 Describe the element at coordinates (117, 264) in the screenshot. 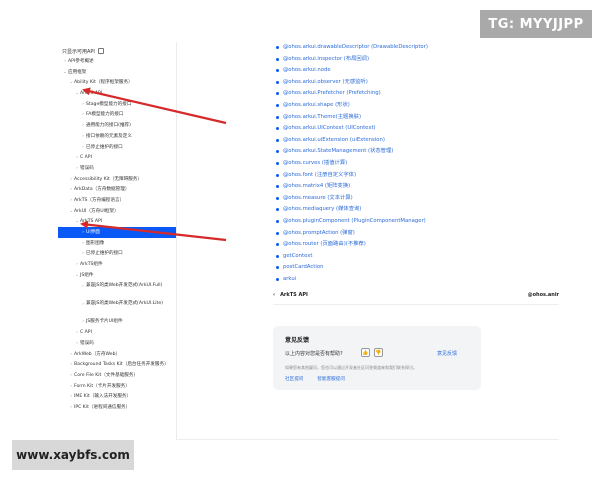

I see `sidebar-item: › ArkTS组件` at that location.